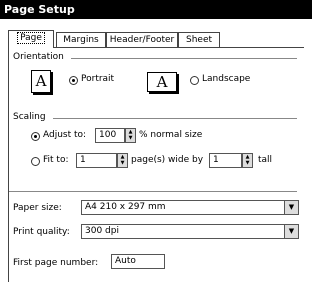 This screenshot has height=282, width=320. Describe the element at coordinates (225, 160) in the screenshot. I see `fit-tall-input: 1` at that location.